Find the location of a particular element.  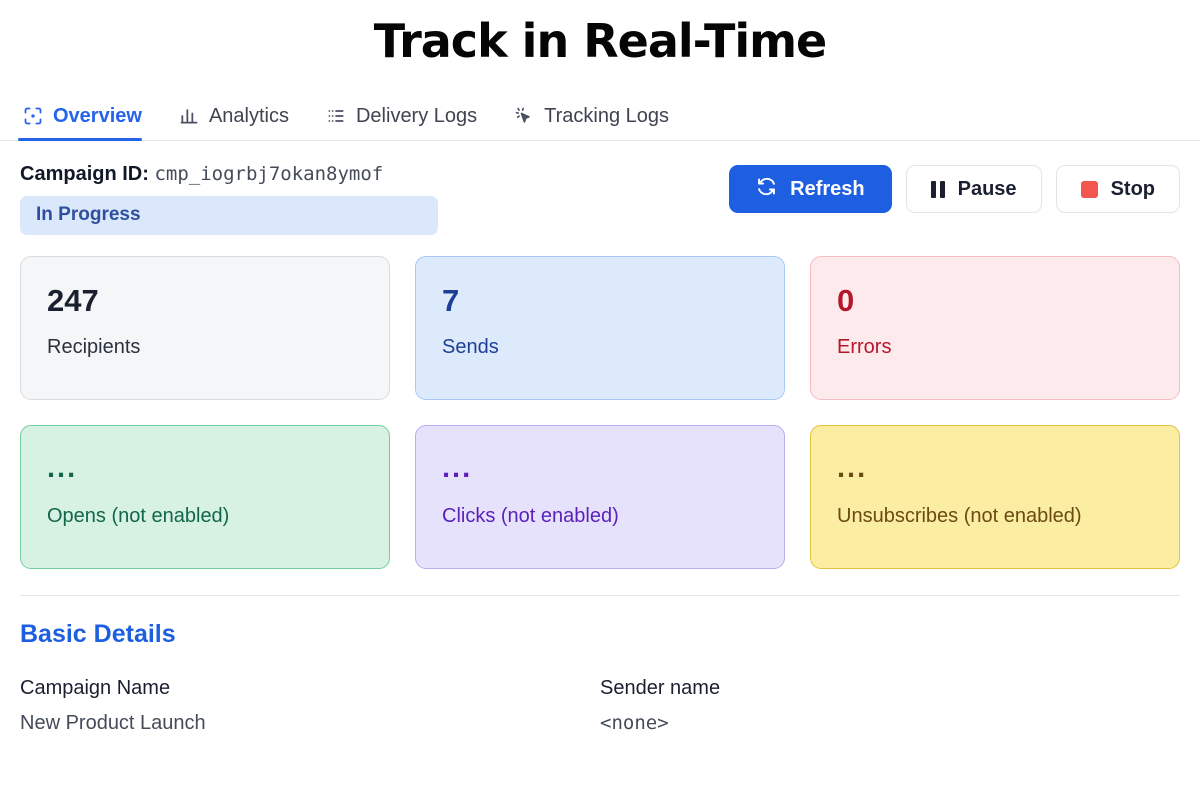

refresh-button: Refresh is located at coordinates (810, 189).